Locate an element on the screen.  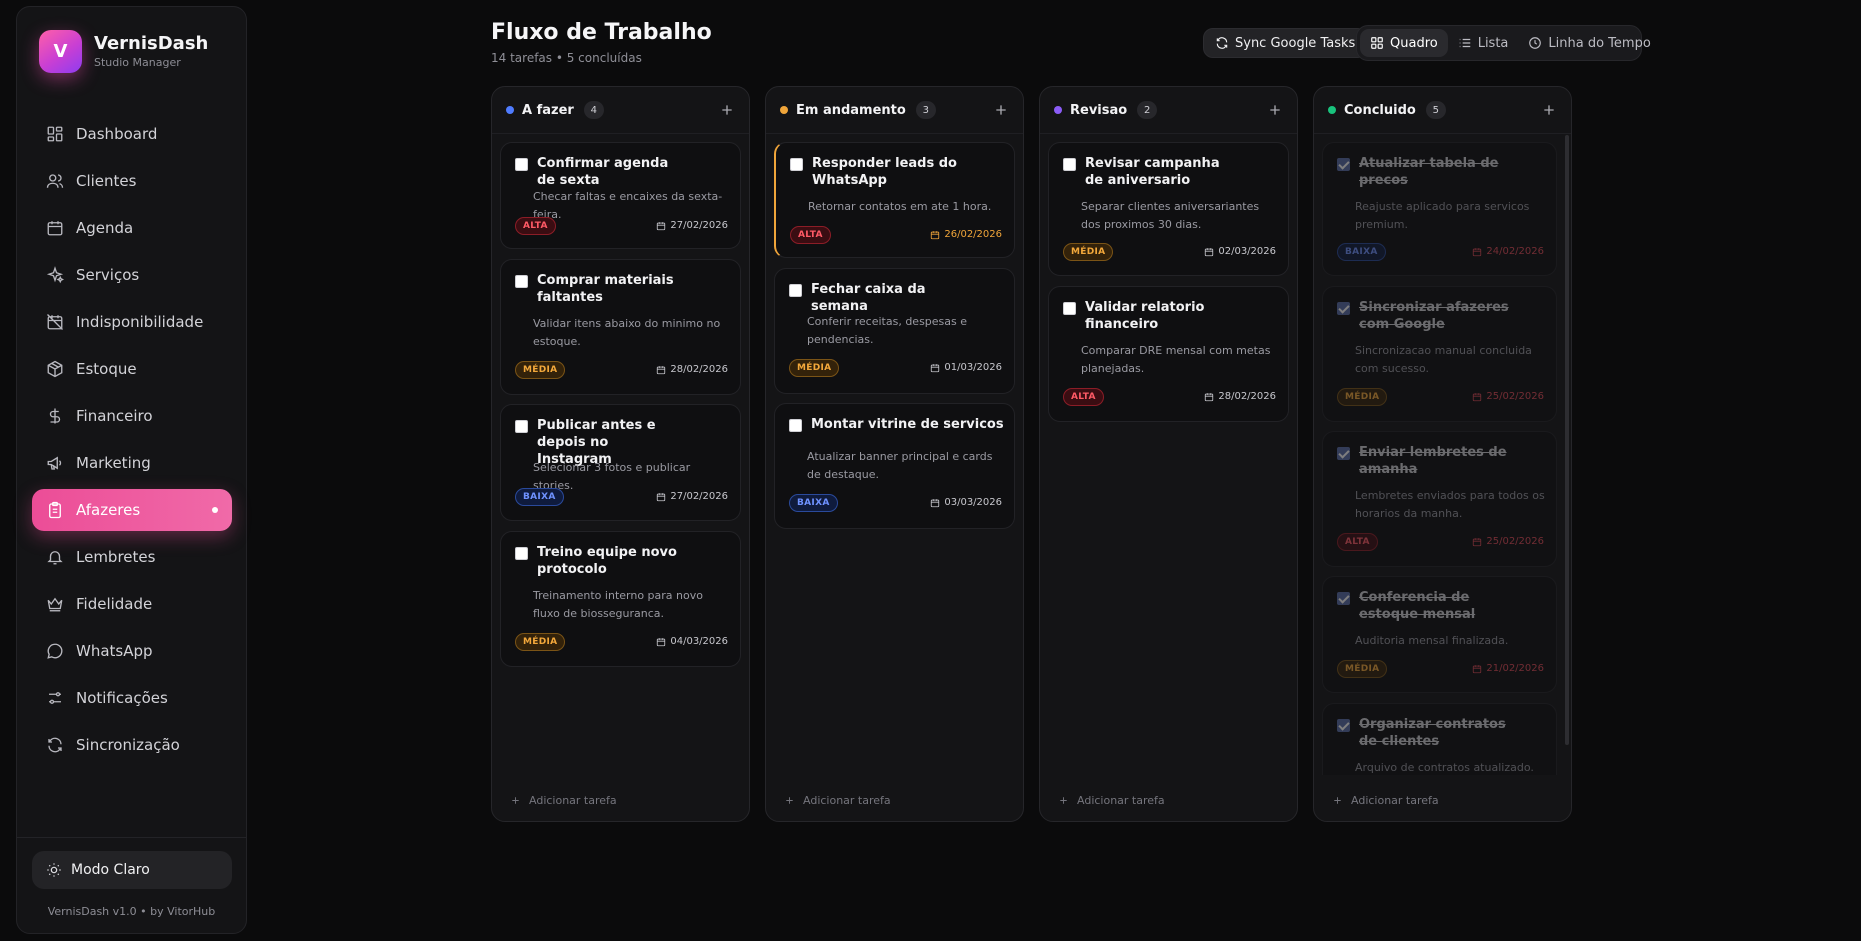
sidebar-item-whatsapp: WhatsApp is located at coordinates (132, 651).